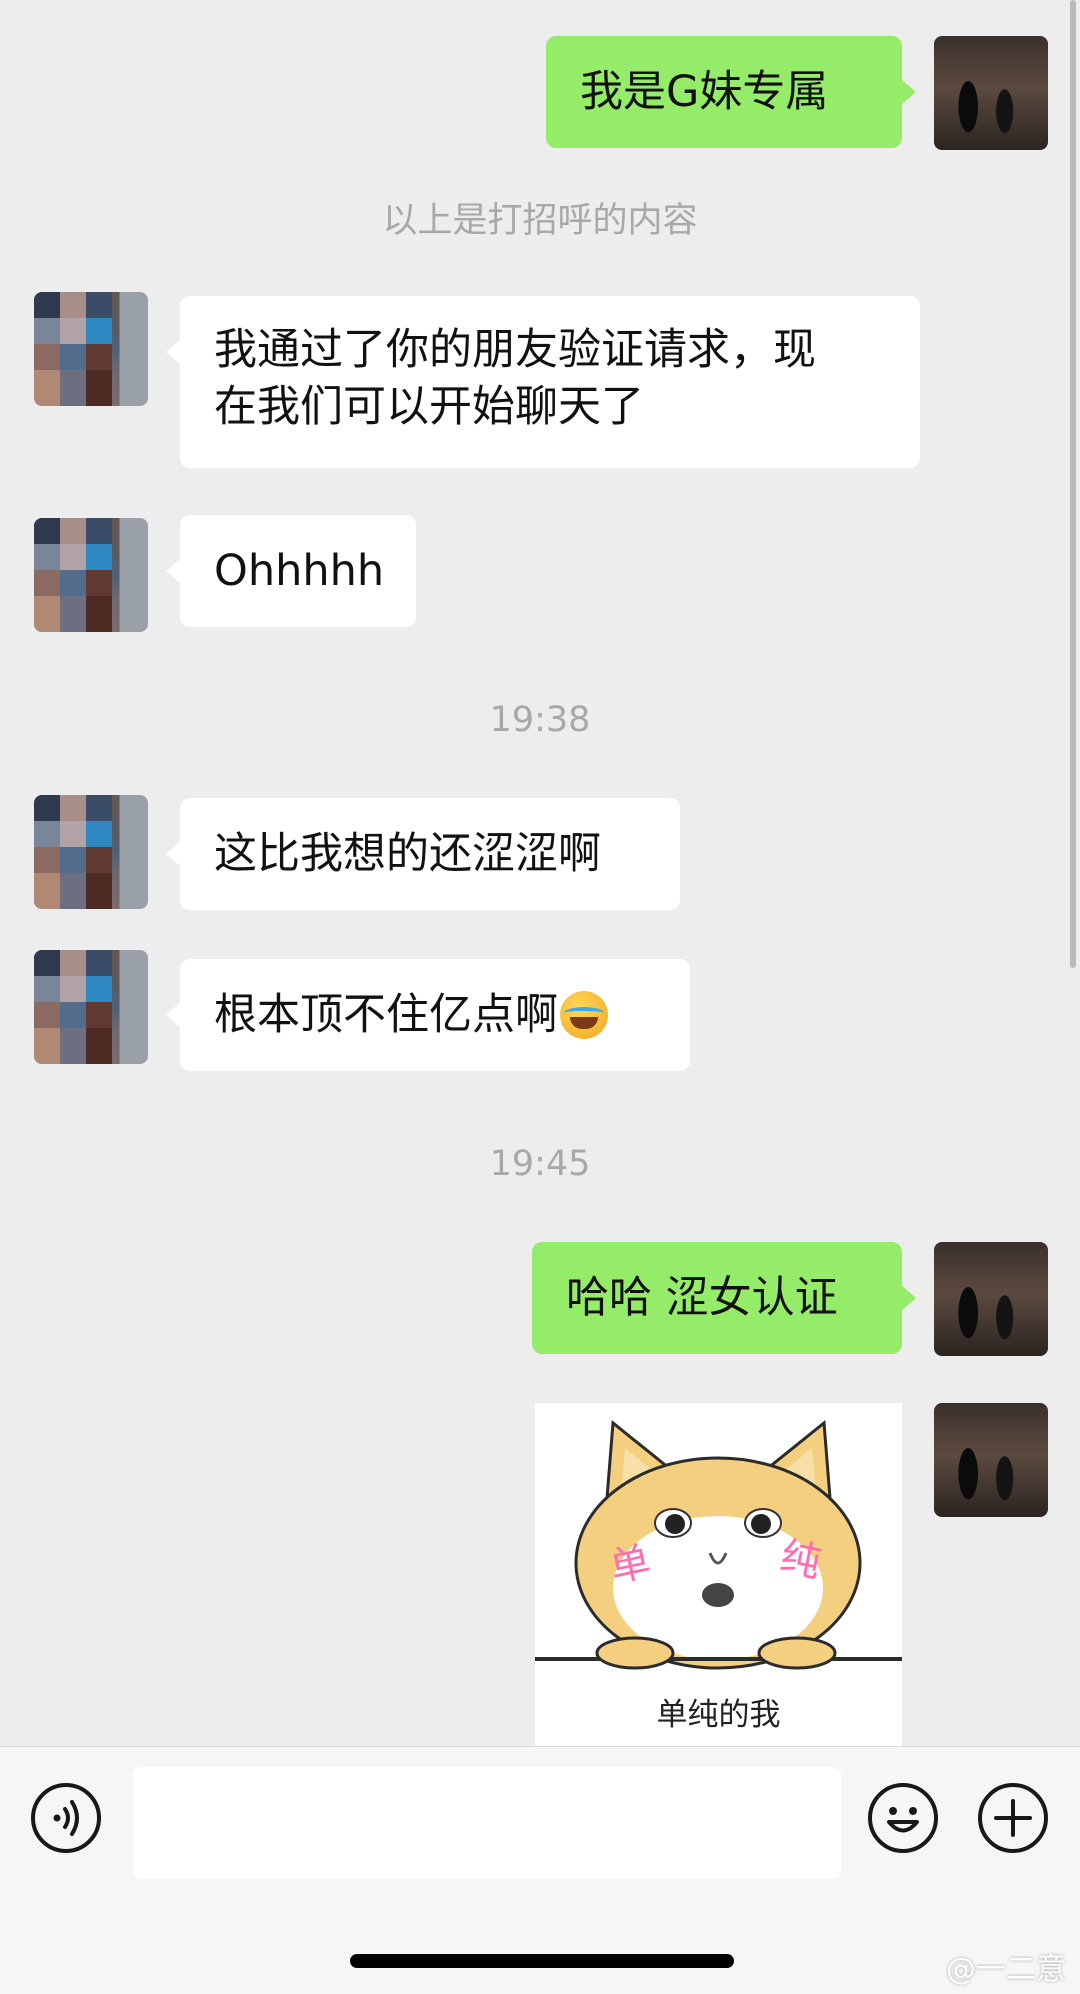 The image size is (1080, 1994). I want to click on voice-icon, so click(66, 1818).